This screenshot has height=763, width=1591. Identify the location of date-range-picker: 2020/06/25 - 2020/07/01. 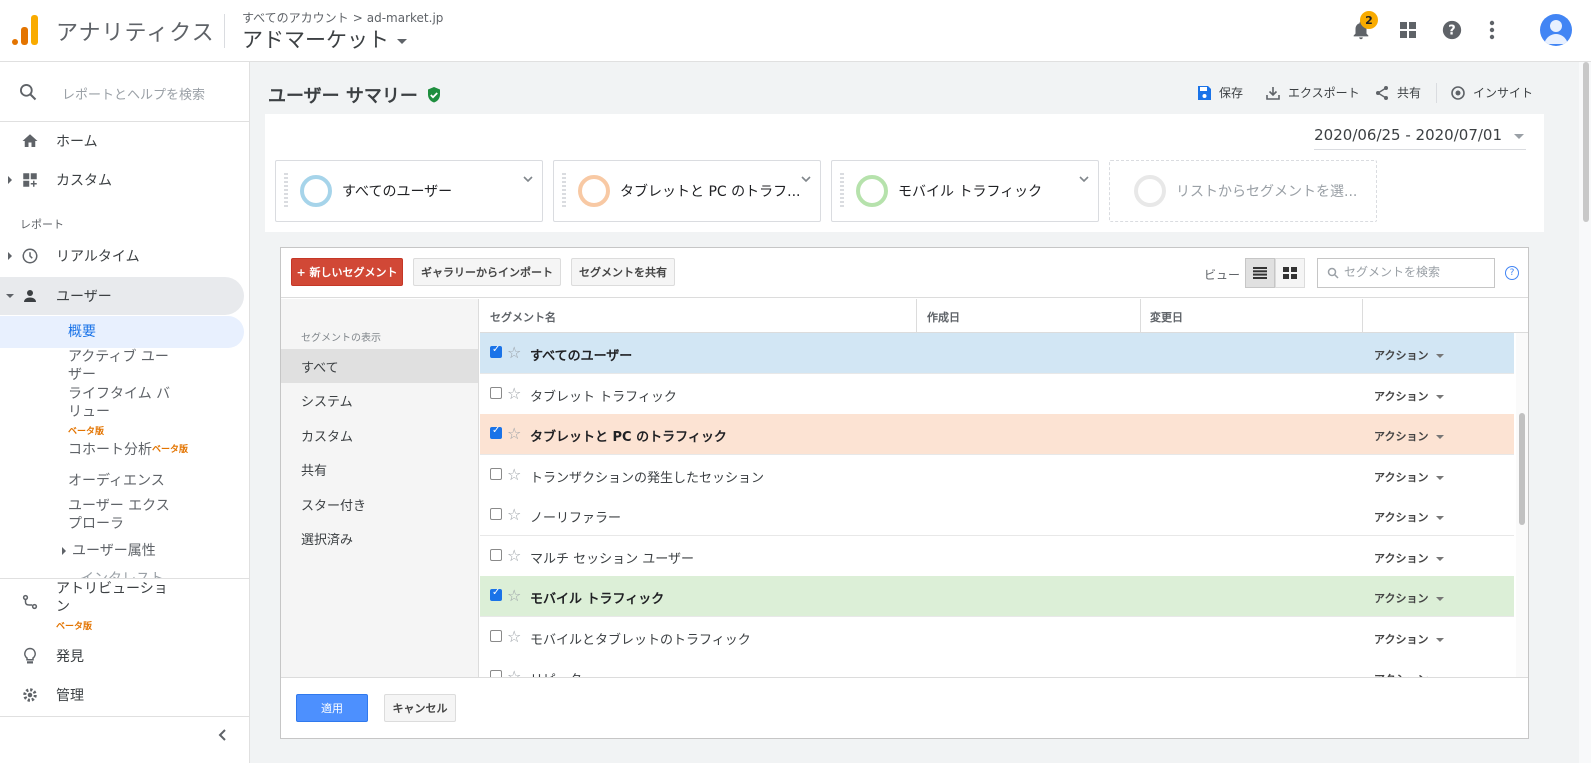
(1420, 138).